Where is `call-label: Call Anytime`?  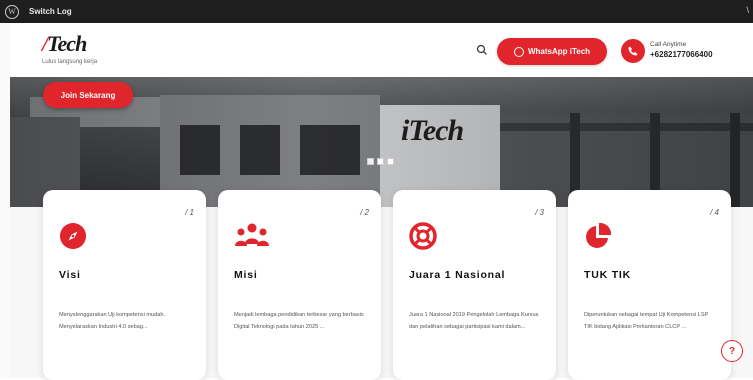 call-label: Call Anytime is located at coordinates (668, 44).